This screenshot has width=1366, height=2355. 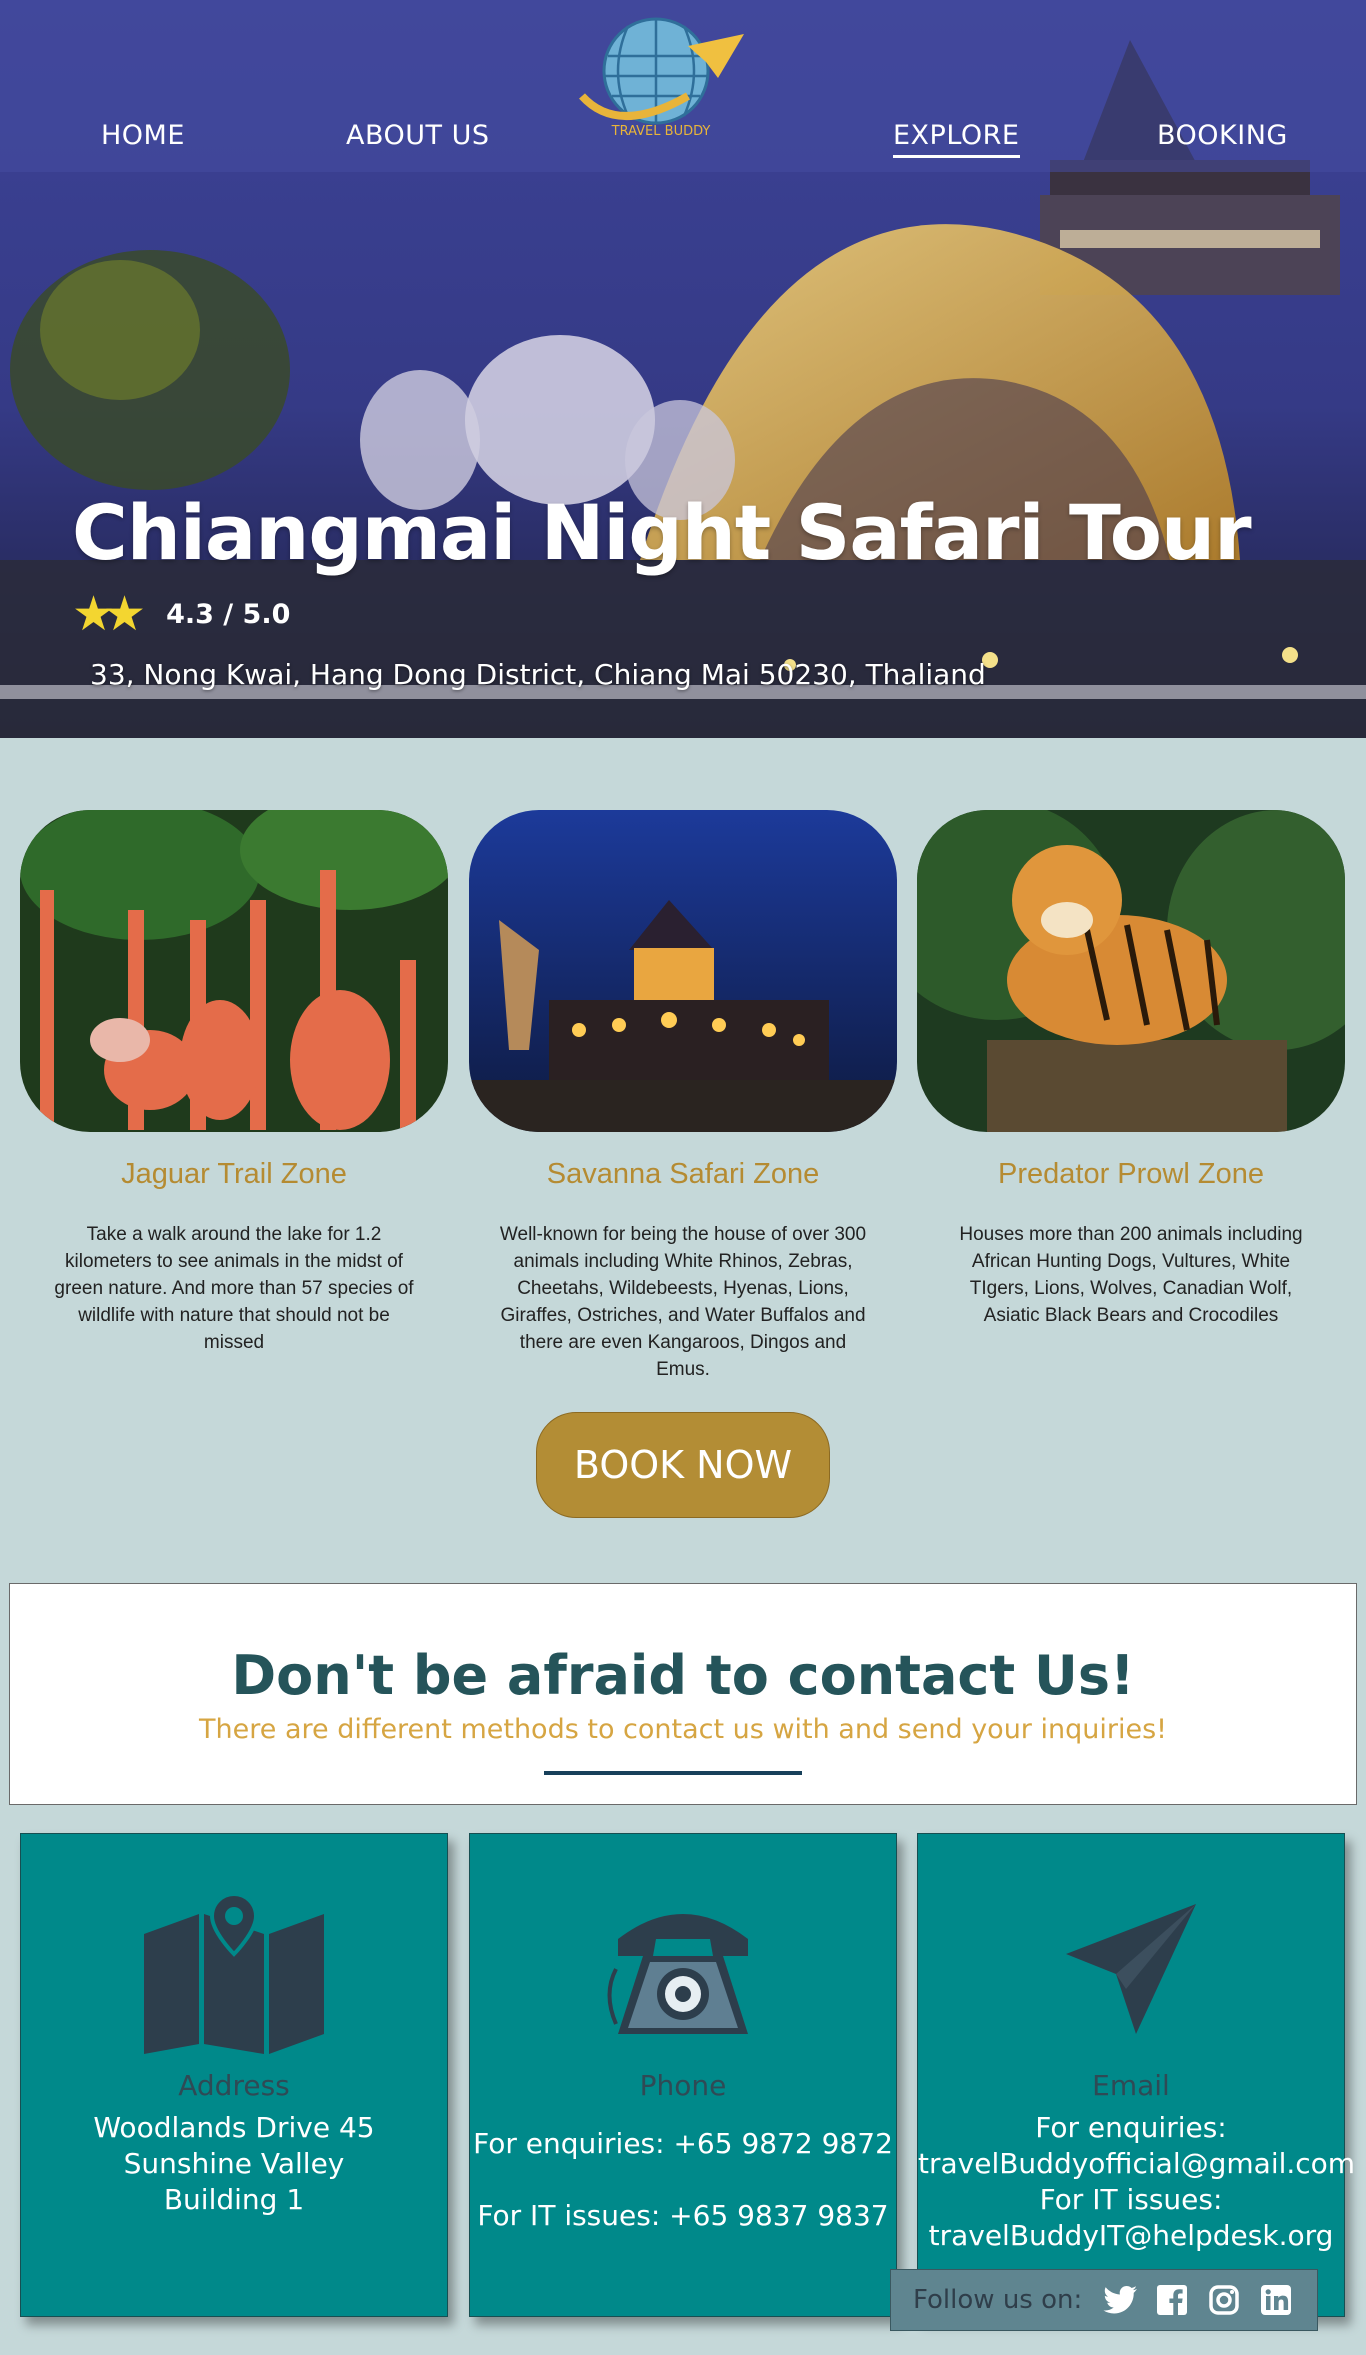 What do you see at coordinates (683, 2144) in the screenshot?
I see `phone-enquiries: For enquiries: +65 9872 9872` at bounding box center [683, 2144].